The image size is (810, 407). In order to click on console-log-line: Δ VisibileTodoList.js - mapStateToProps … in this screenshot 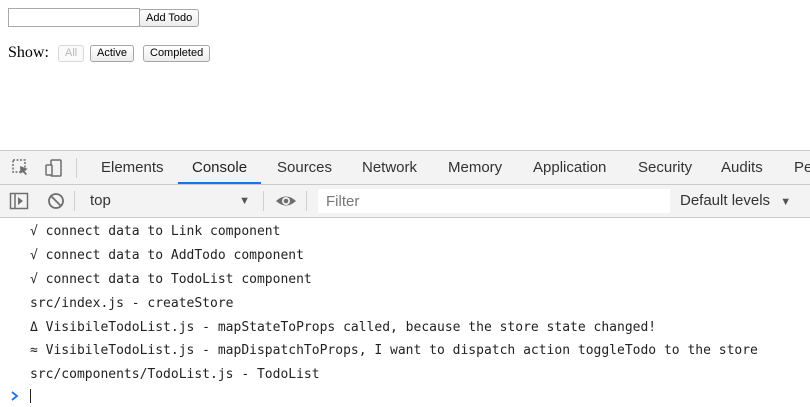, I will do `click(343, 327)`.